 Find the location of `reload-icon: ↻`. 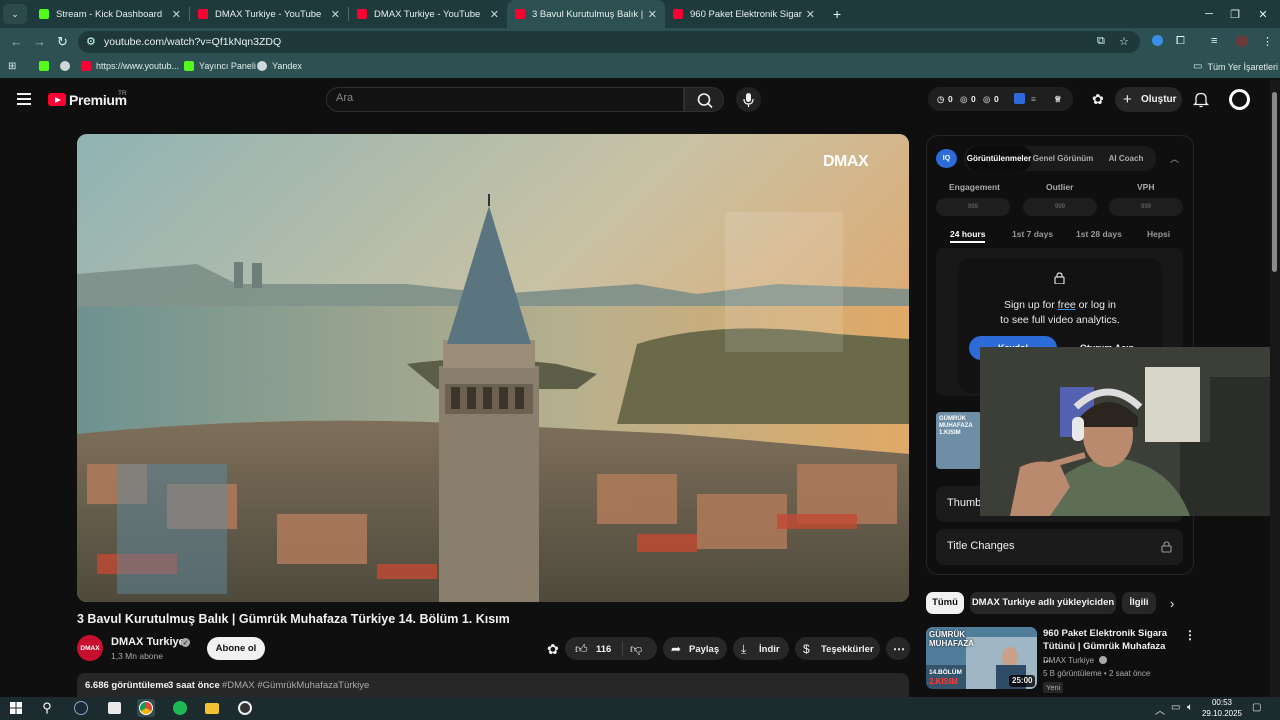

reload-icon: ↻ is located at coordinates (62, 42).